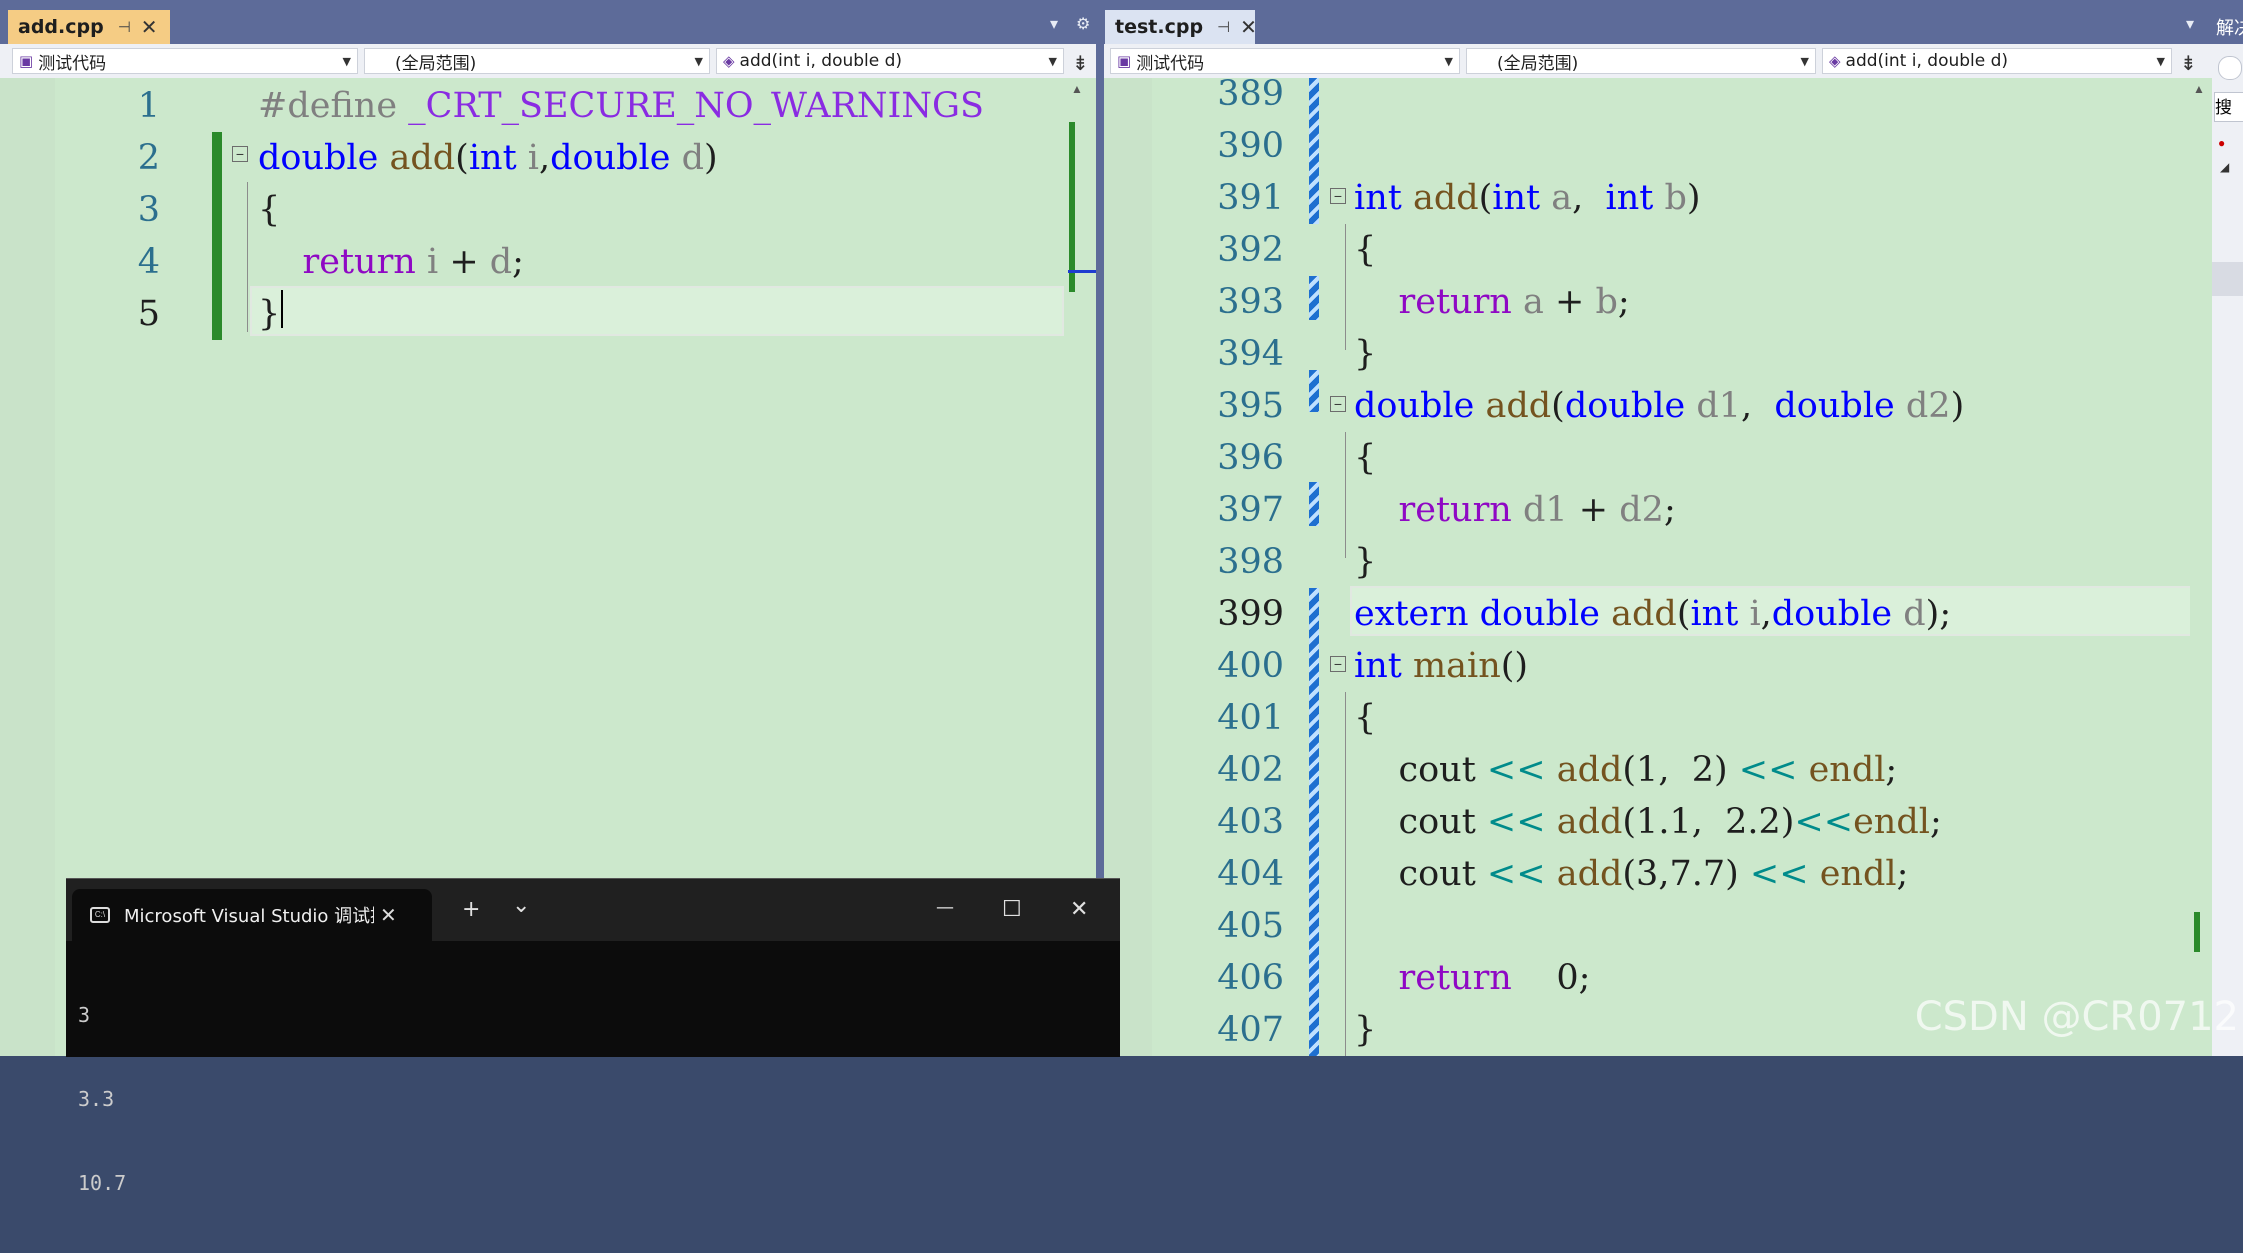 Image resolution: width=2243 pixels, height=1253 pixels. Describe the element at coordinates (148, 314) in the screenshot. I see `line-number: 5` at that location.